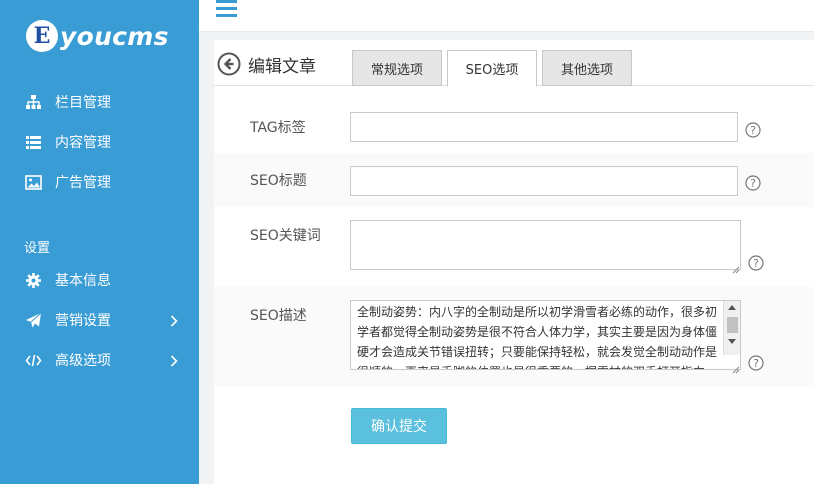  I want to click on seo-title-label: SEO标题, so click(278, 181).